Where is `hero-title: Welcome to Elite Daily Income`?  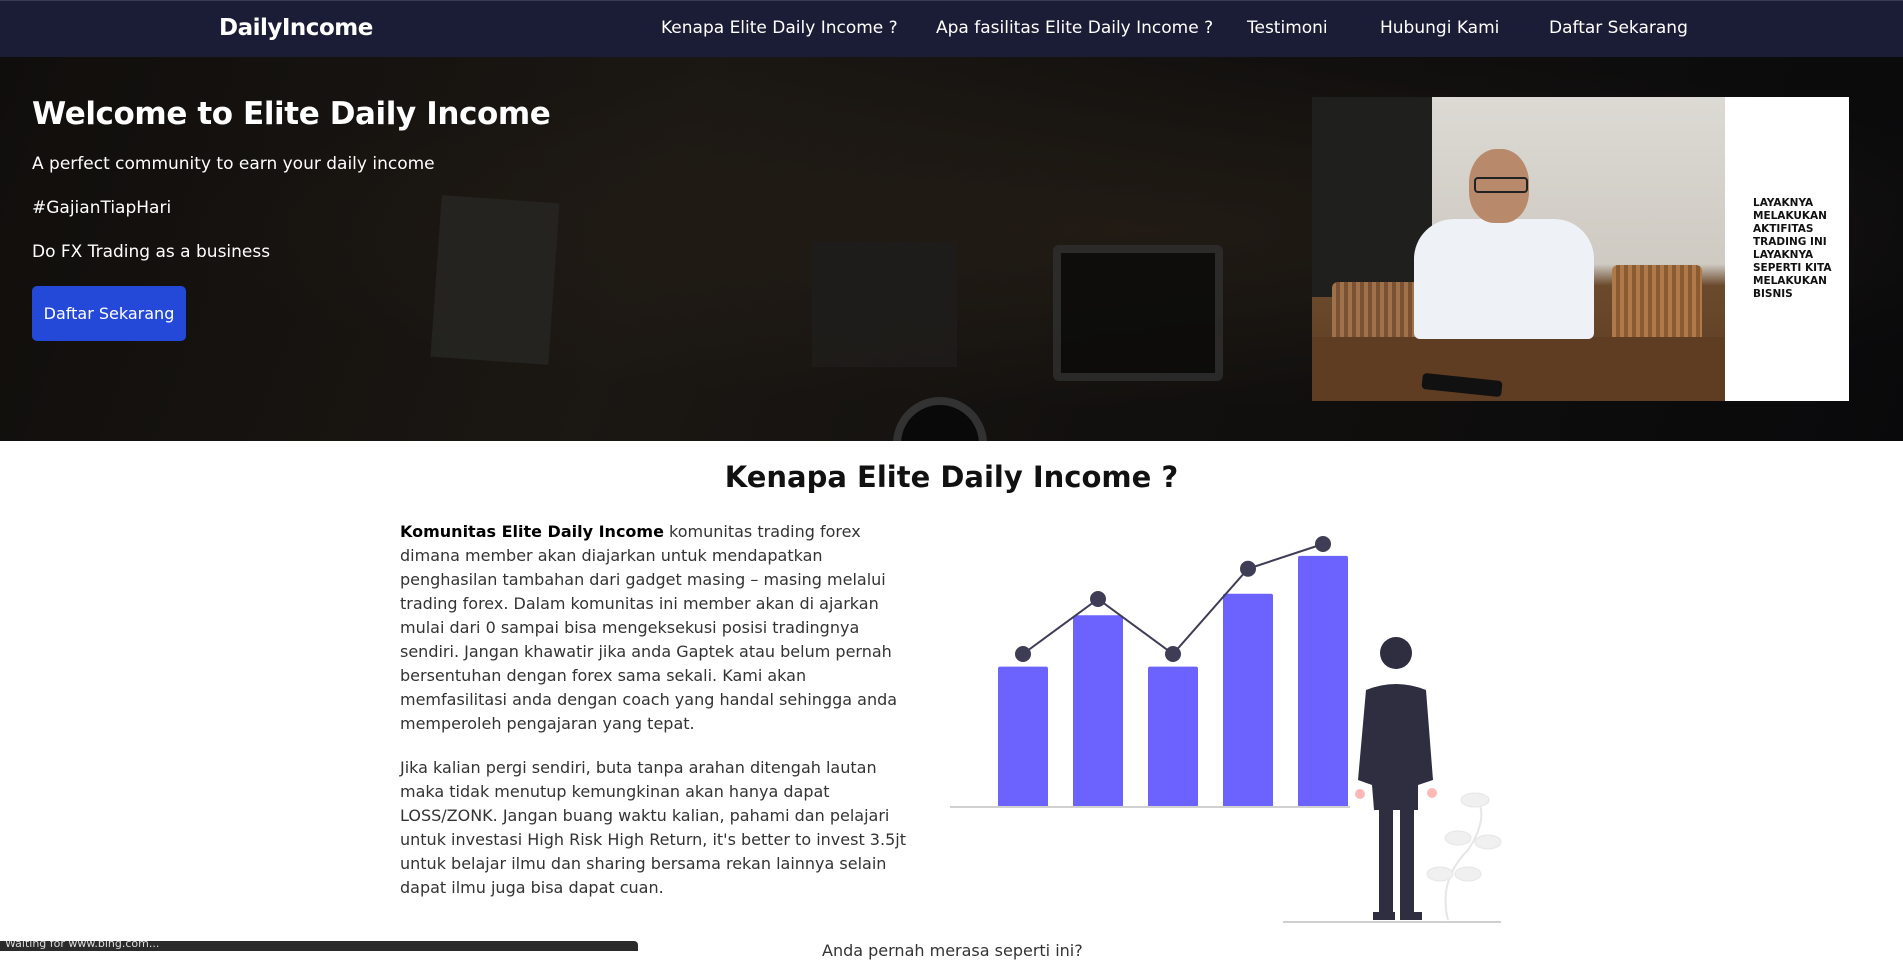 hero-title: Welcome to Elite Daily Income is located at coordinates (291, 114).